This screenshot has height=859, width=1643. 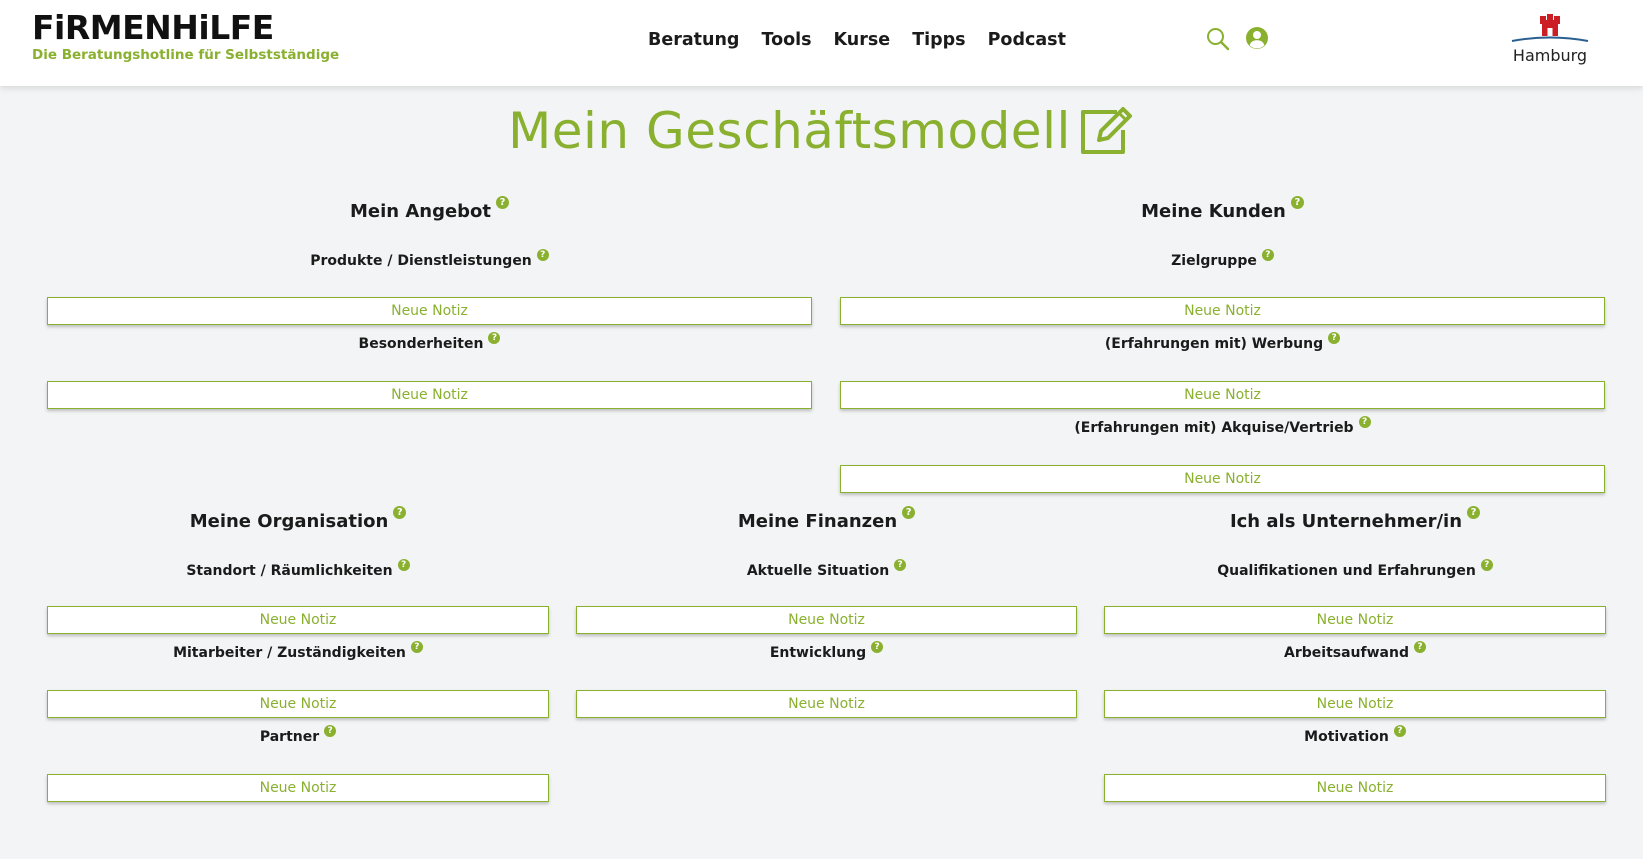 What do you see at coordinates (1222, 311) in the screenshot?
I see `new-note-button-zielgruppe: Neue Notiz` at bounding box center [1222, 311].